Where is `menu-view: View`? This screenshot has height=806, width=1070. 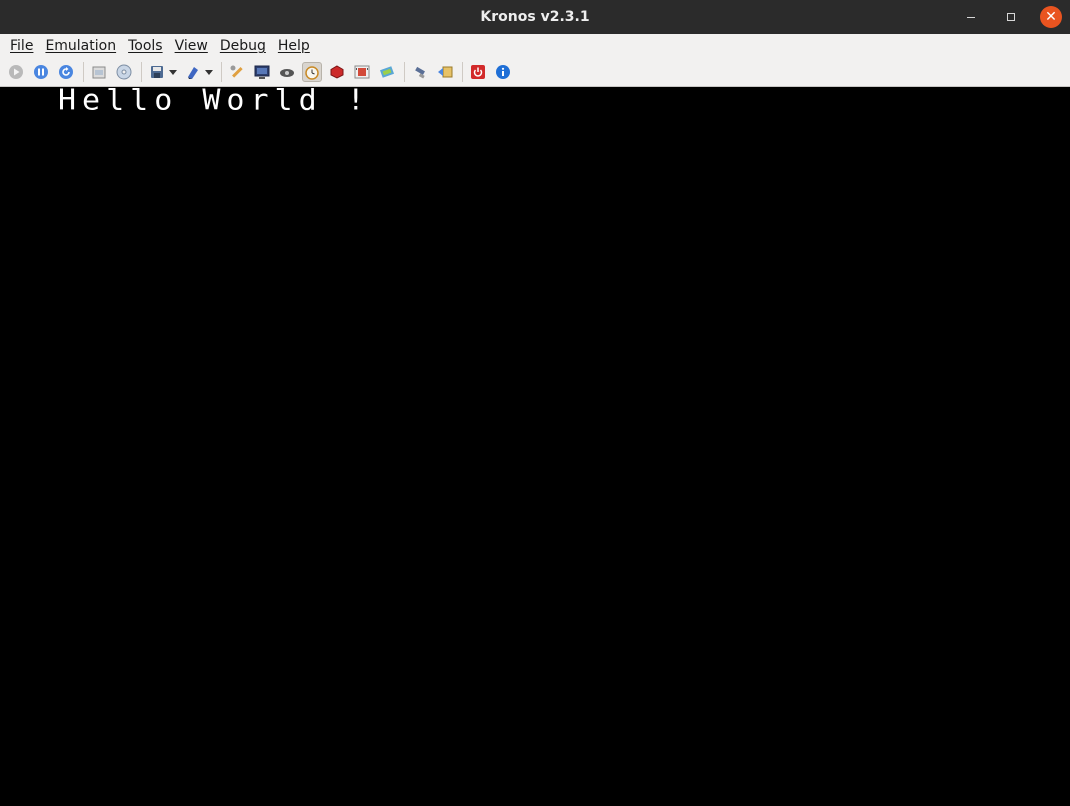
menu-view: View is located at coordinates (191, 46).